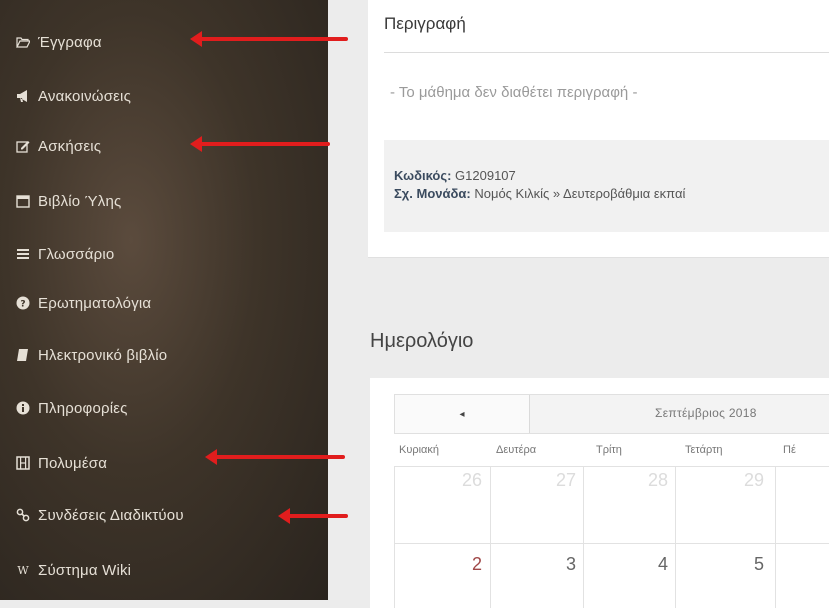 The width and height of the screenshot is (829, 608). Describe the element at coordinates (611, 414) in the screenshot. I see `calendar-nav: ◂ Σεπτέμβριος 2018` at that location.